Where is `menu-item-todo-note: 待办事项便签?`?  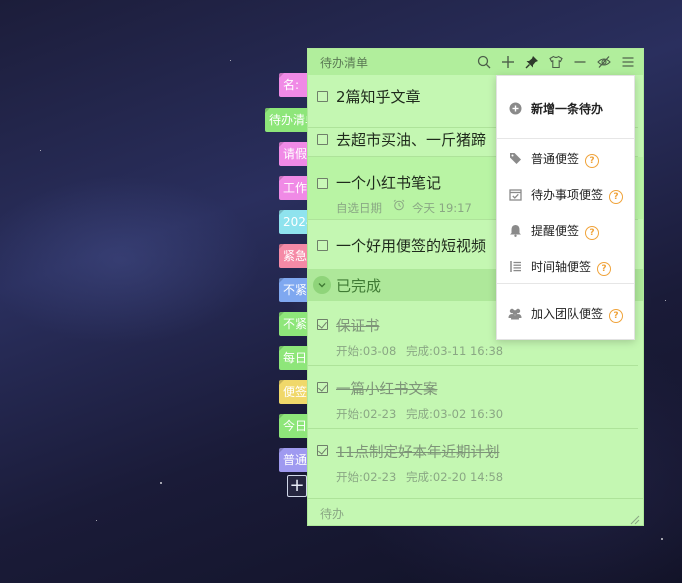
menu-item-todo-note: 待办事项便签? is located at coordinates (565, 194).